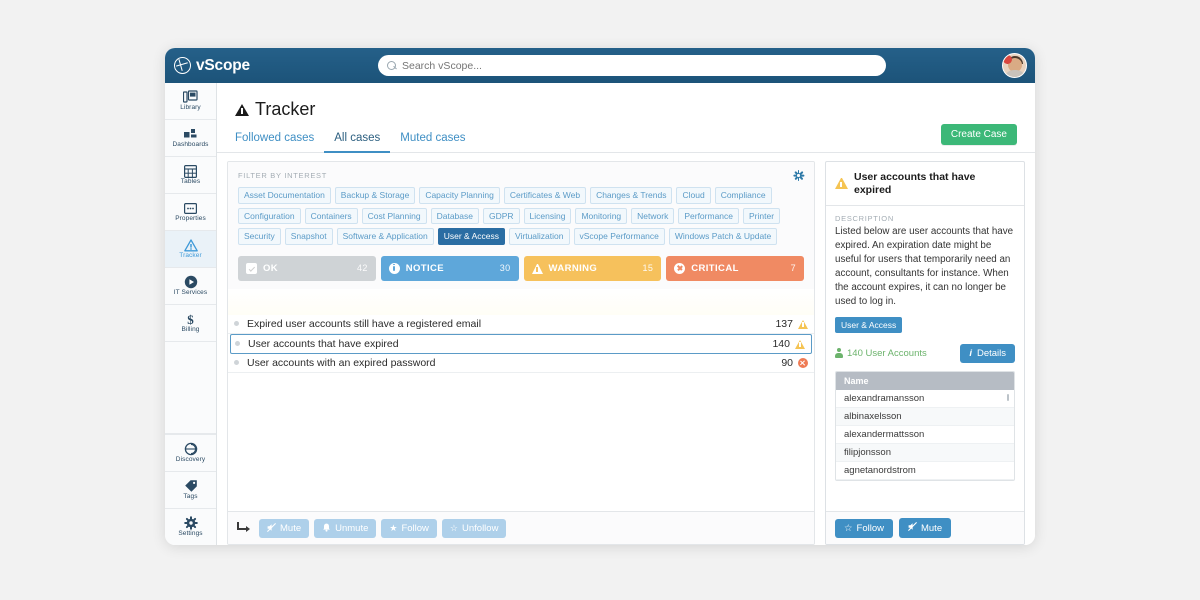  What do you see at coordinates (190, 534) in the screenshot?
I see `sidebar-item-label: Settings` at bounding box center [190, 534].